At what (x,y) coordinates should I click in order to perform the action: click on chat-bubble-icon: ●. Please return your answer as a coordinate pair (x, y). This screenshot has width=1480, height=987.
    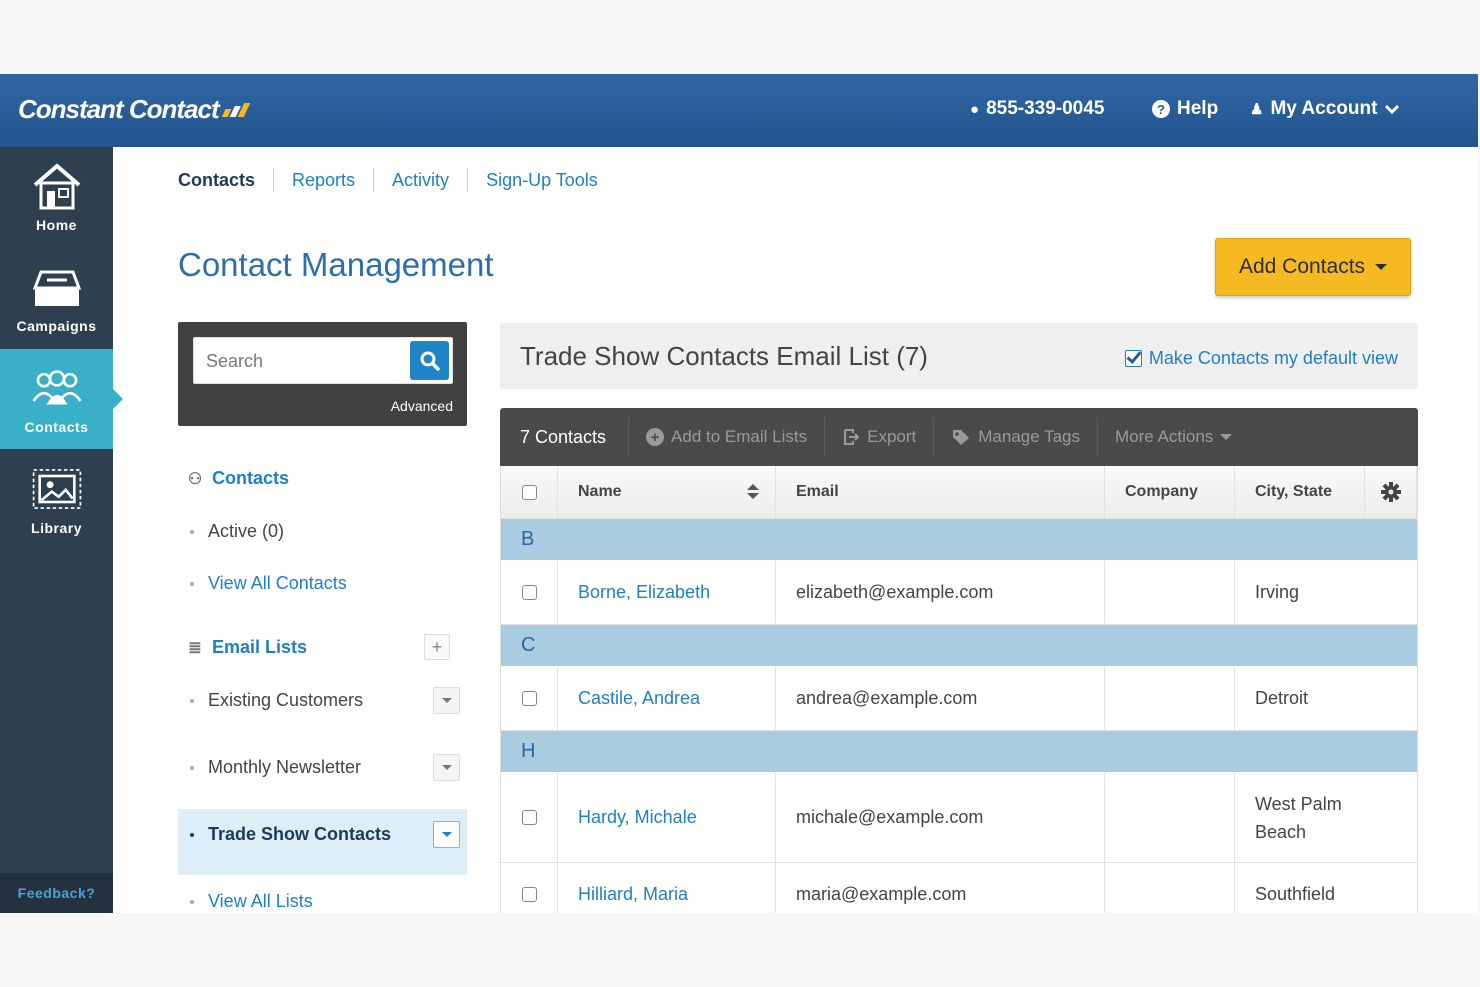
    Looking at the image, I should click on (975, 109).